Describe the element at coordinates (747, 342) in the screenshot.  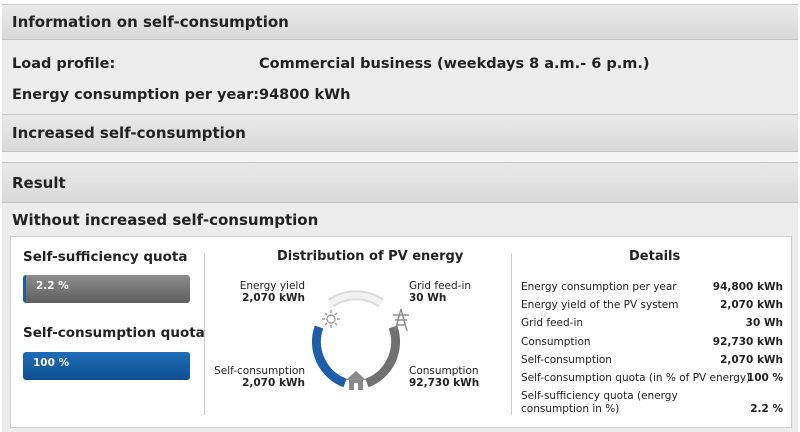
I see `detail-value: 92,730 kWh` at that location.